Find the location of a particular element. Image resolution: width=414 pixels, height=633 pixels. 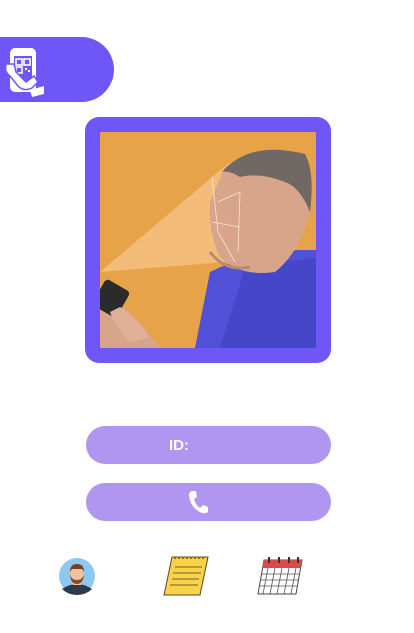

phone-icon is located at coordinates (198, 502).